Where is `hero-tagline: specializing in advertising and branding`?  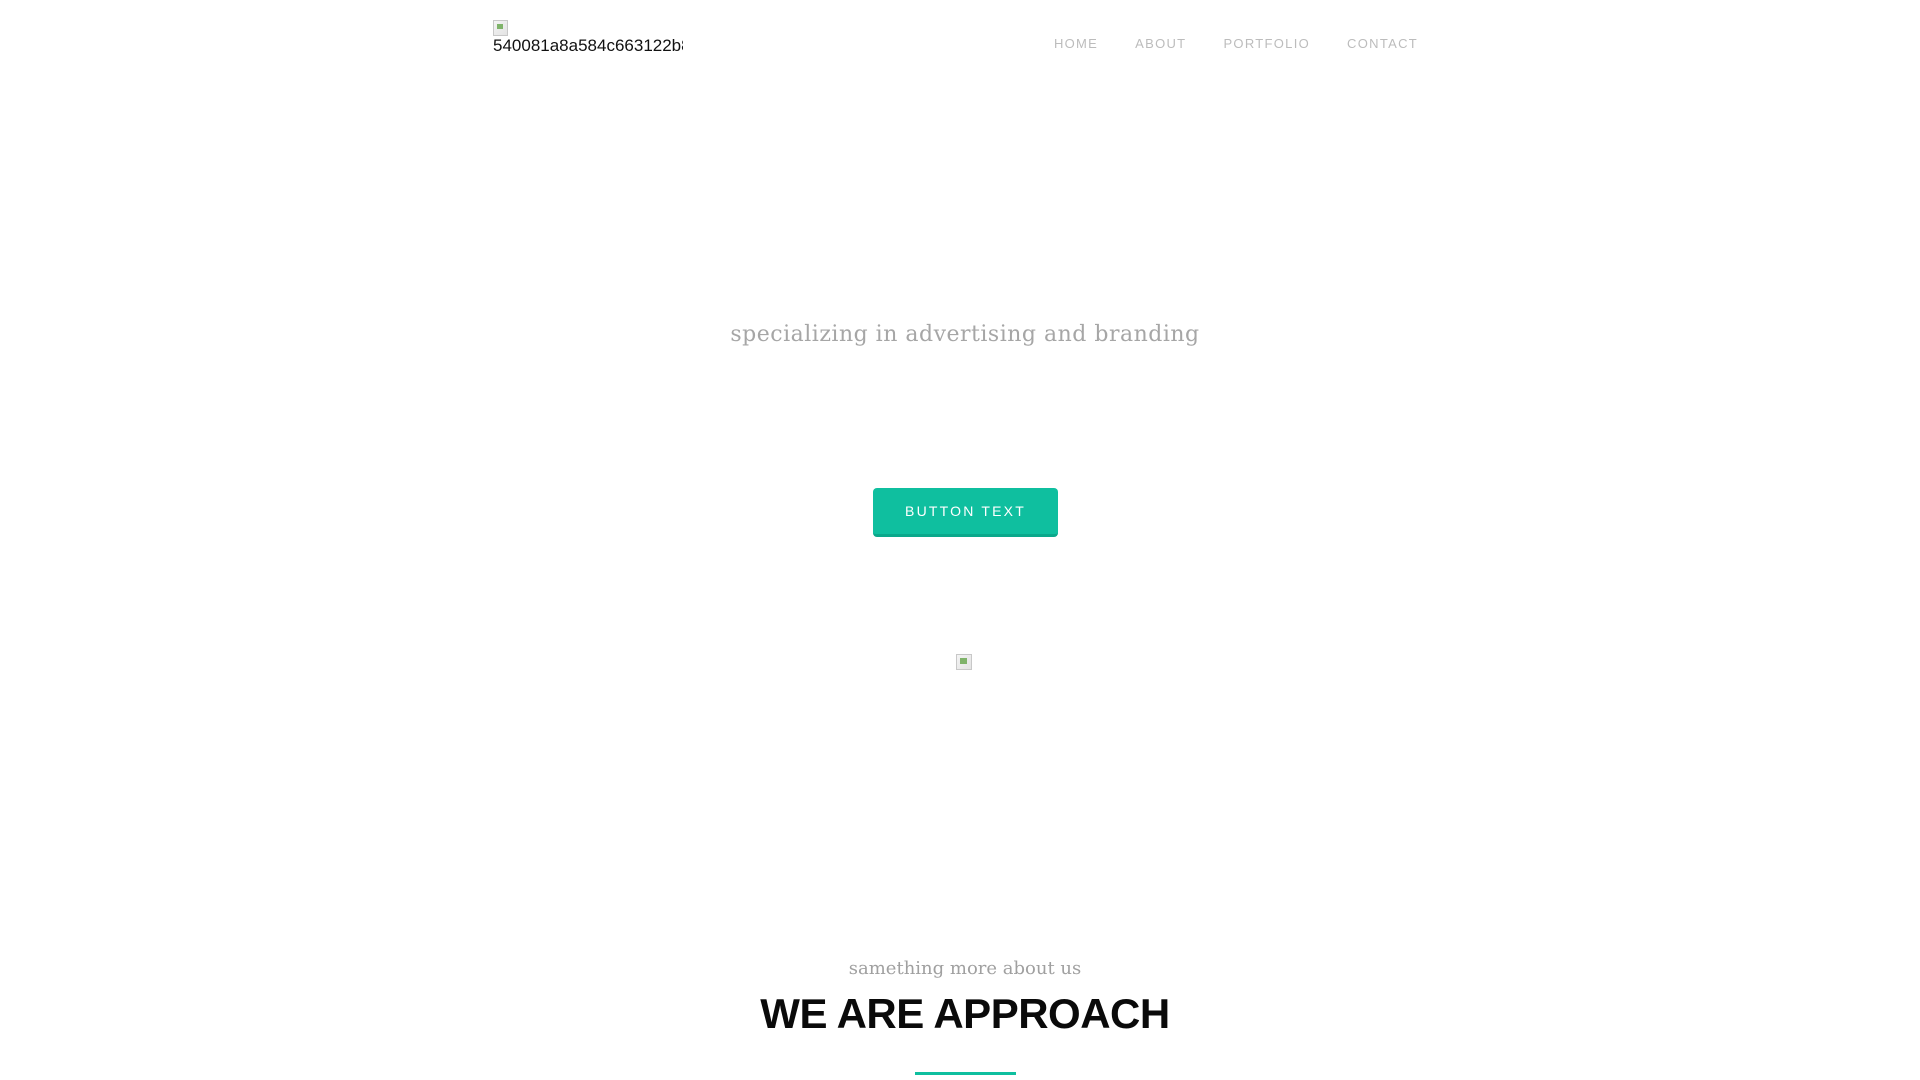
hero-tagline: specializing in advertising and branding is located at coordinates (965, 334).